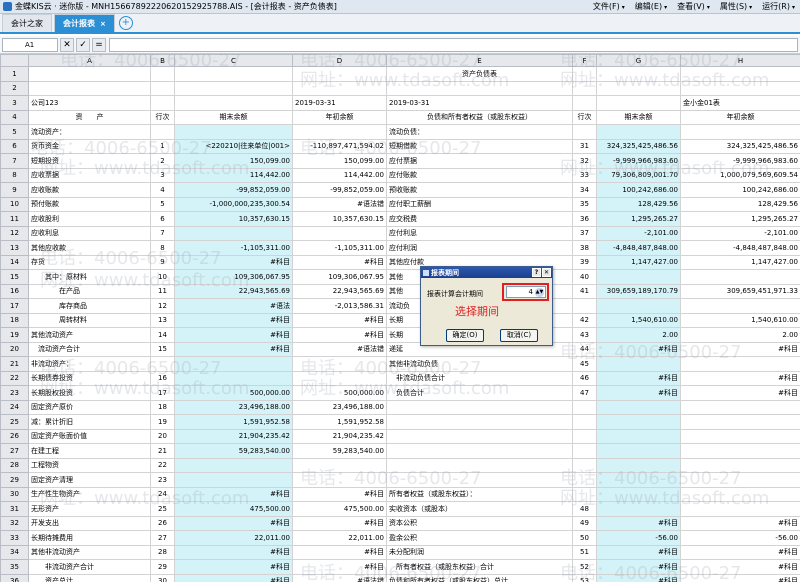 Image resolution: width=800 pixels, height=582 pixels. What do you see at coordinates (89, 349) in the screenshot?
I see `cell-a: 流动资产合计` at bounding box center [89, 349].